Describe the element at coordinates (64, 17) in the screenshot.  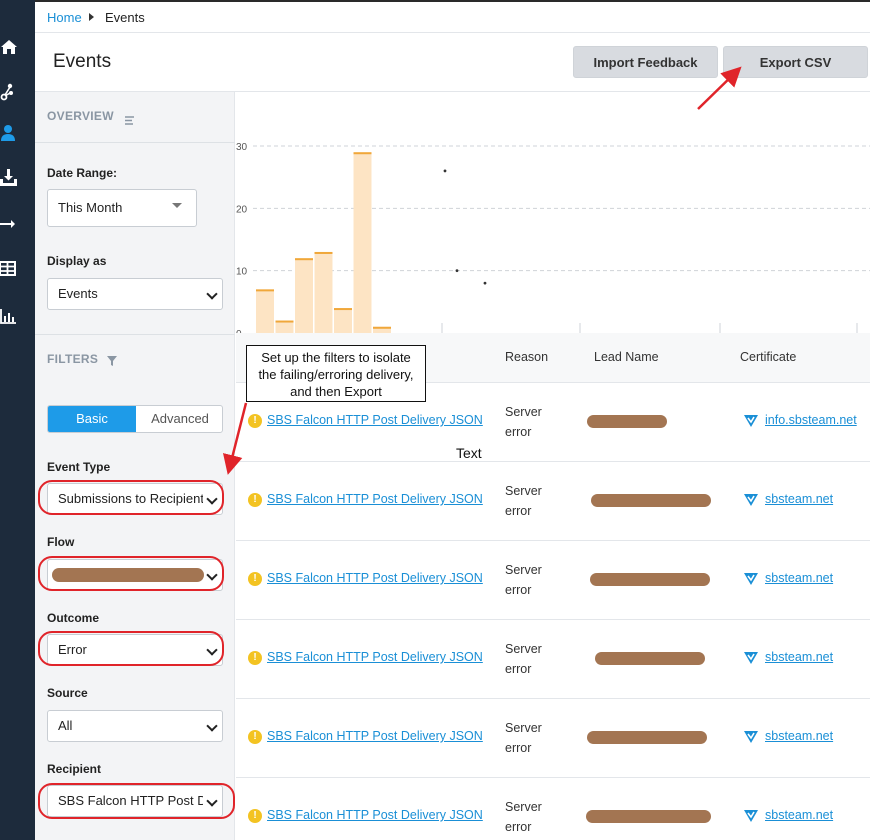
I see `breadcrumb-home-link: Home` at that location.